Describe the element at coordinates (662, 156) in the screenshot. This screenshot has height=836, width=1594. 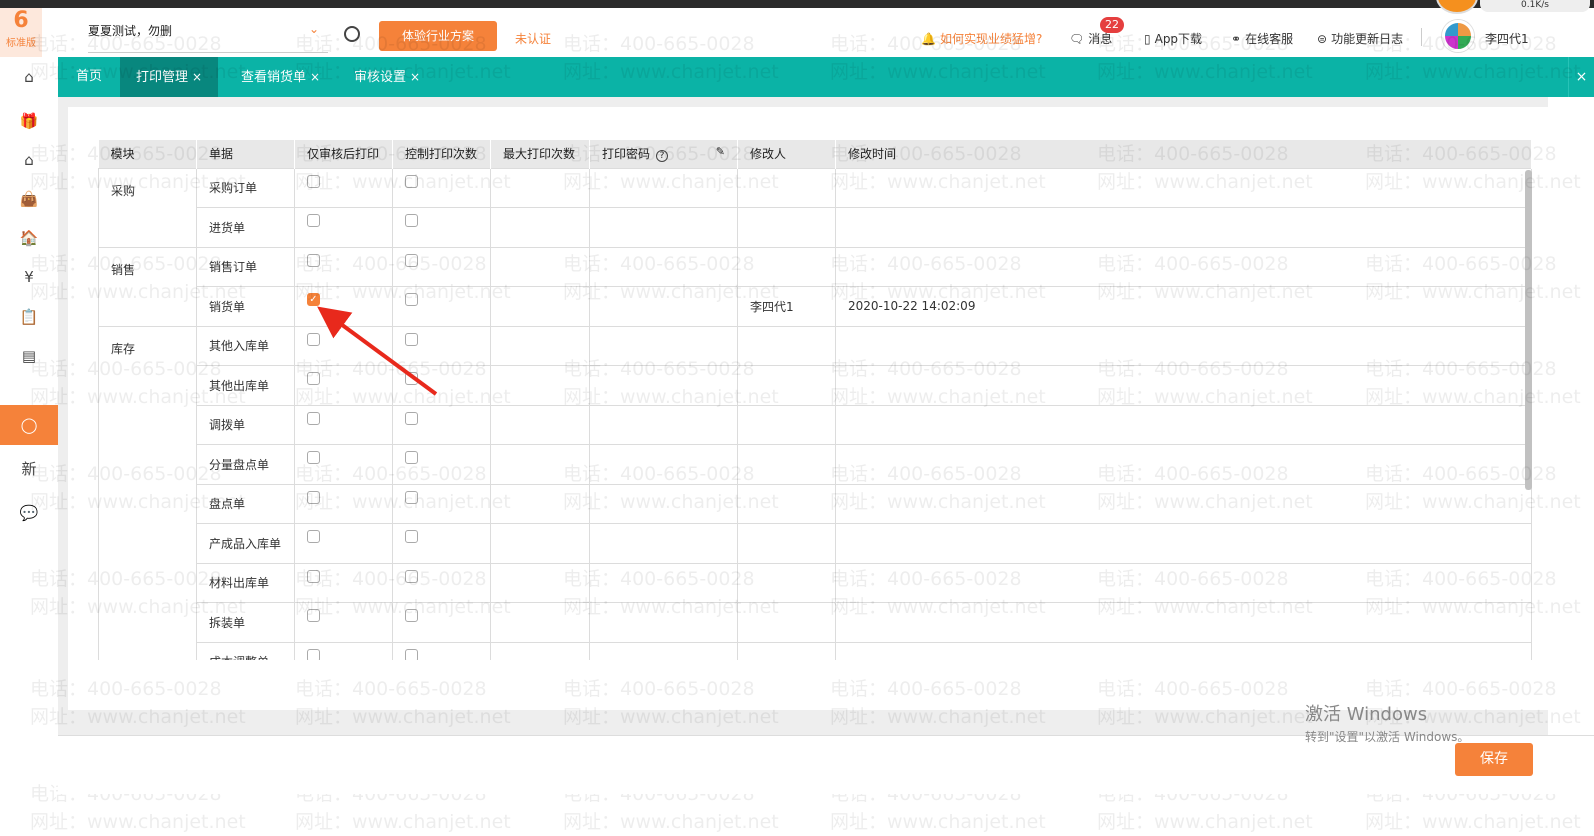
I see `help-icon: ?` at that location.